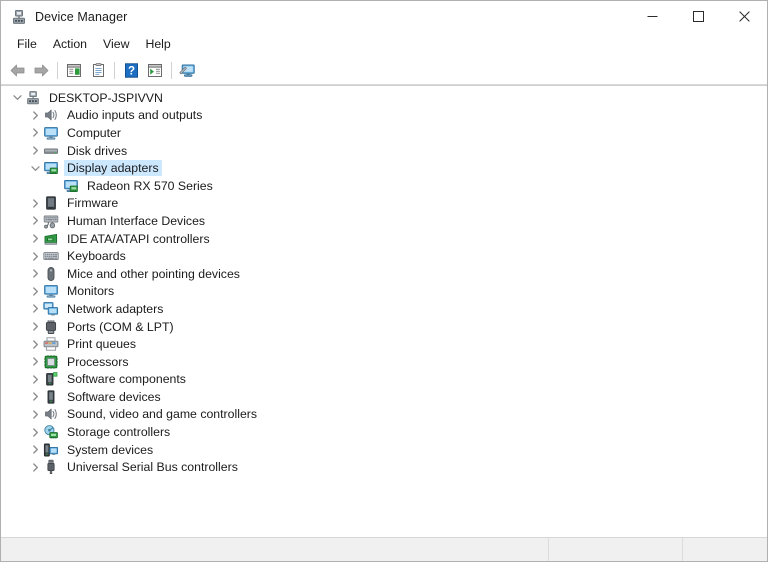 The height and width of the screenshot is (562, 768). Describe the element at coordinates (384, 204) in the screenshot. I see `tree-node-firmware: Firmware` at that location.